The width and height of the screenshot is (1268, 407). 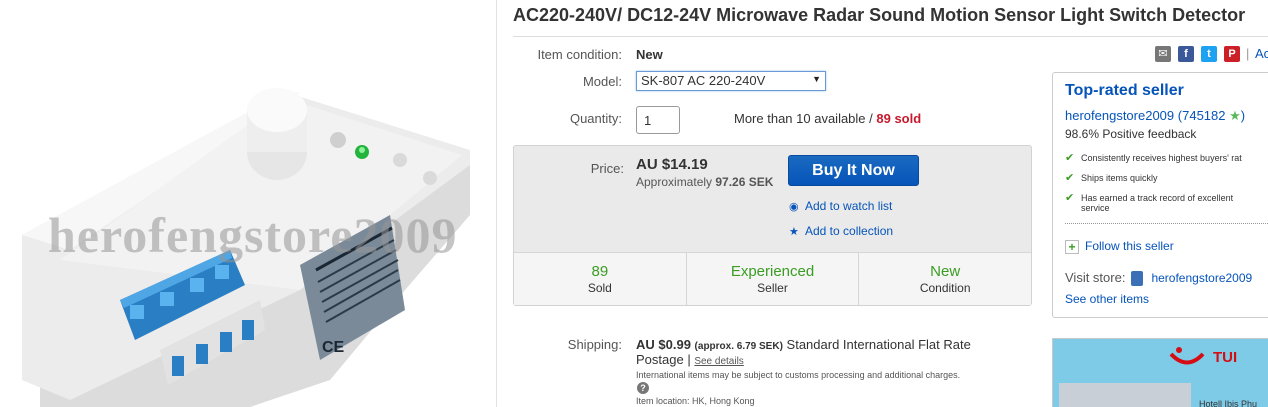 I want to click on follow-seller-link: + Follow this seller, so click(x=1119, y=246).